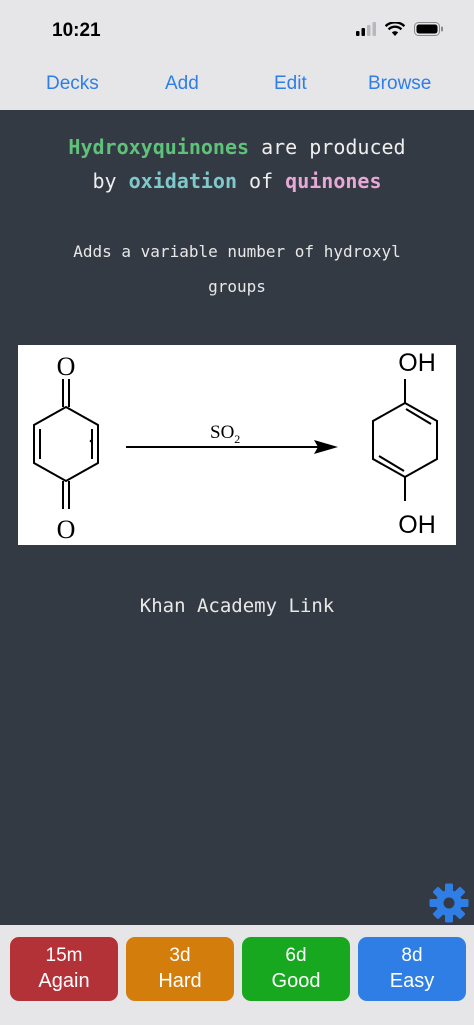 The width and height of the screenshot is (474, 1025). I want to click on hard-interval: 3d, so click(180, 955).